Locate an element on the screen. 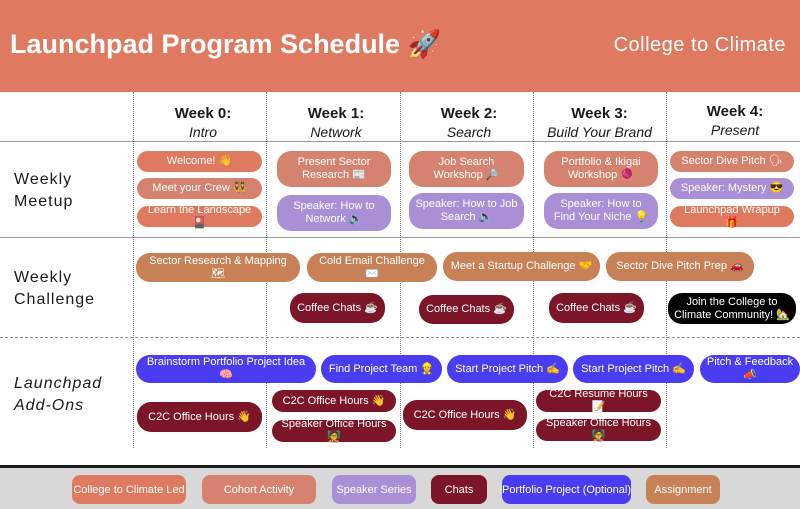 Image resolution: width=800 pixels, height=509 pixels. meetup-meet-crew: Meet your Crew 👯 is located at coordinates (199, 188).